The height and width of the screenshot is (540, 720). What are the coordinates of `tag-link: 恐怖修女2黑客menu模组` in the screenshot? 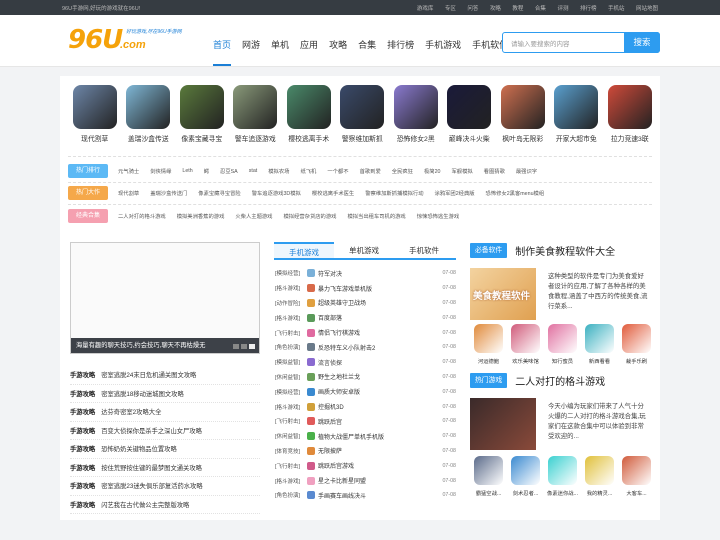 It's located at (515, 193).